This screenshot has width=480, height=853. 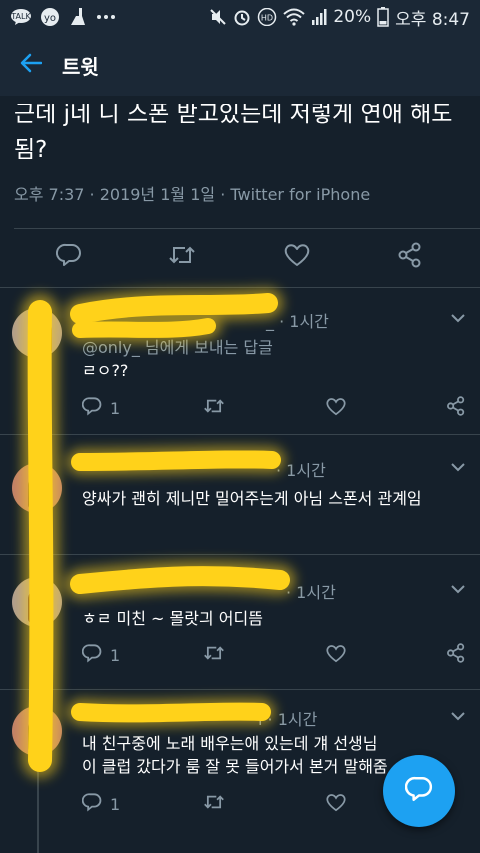 I want to click on arrow-left-icon, so click(x=31, y=65).